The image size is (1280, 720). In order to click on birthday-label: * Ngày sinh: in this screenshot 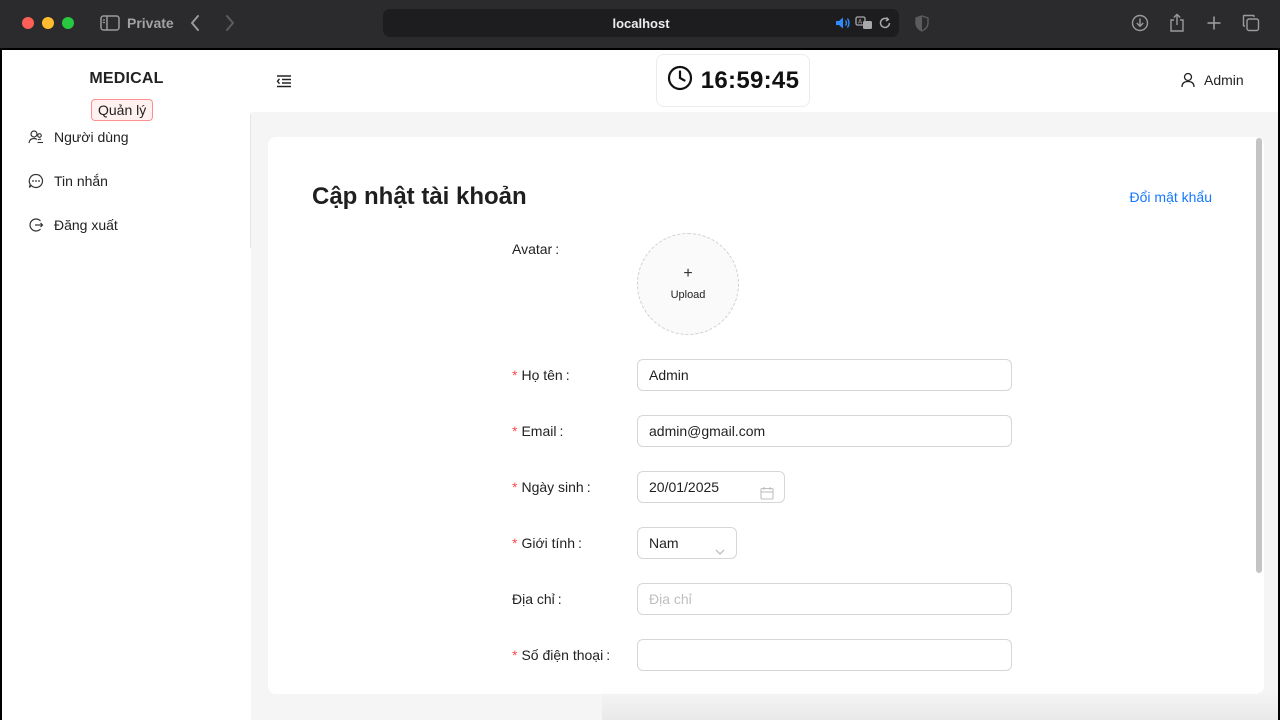, I will do `click(551, 487)`.